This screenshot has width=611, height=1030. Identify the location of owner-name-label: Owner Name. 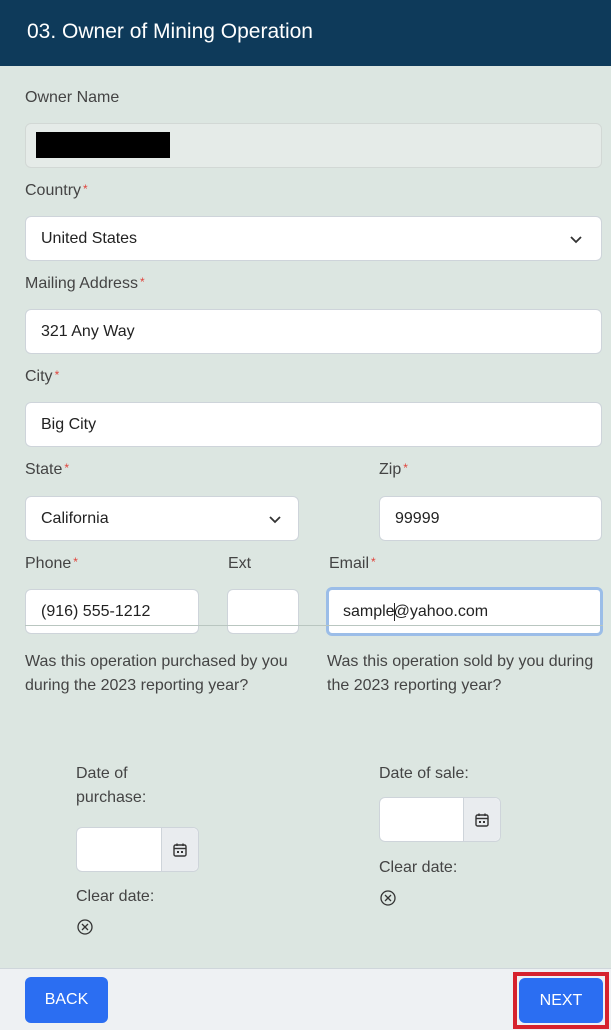
(72, 97).